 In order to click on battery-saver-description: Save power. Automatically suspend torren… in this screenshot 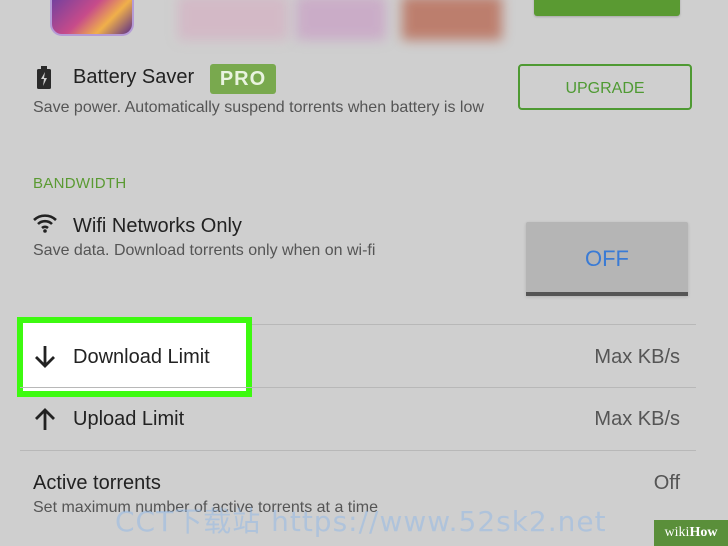, I will do `click(258, 107)`.